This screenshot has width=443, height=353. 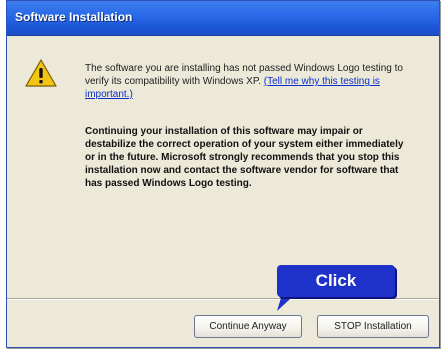 What do you see at coordinates (336, 280) in the screenshot?
I see `click-callout-label: Click` at bounding box center [336, 280].